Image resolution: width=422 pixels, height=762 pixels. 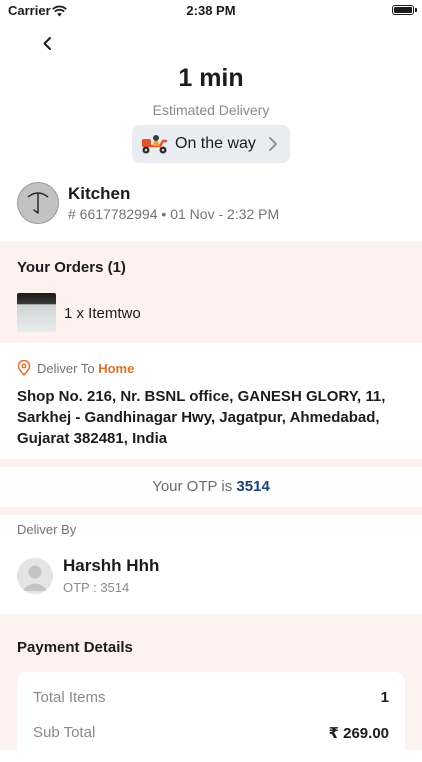 What do you see at coordinates (211, 717) in the screenshot?
I see `payment-card: Total Items 1 Sub Total ₹ 269.00` at bounding box center [211, 717].